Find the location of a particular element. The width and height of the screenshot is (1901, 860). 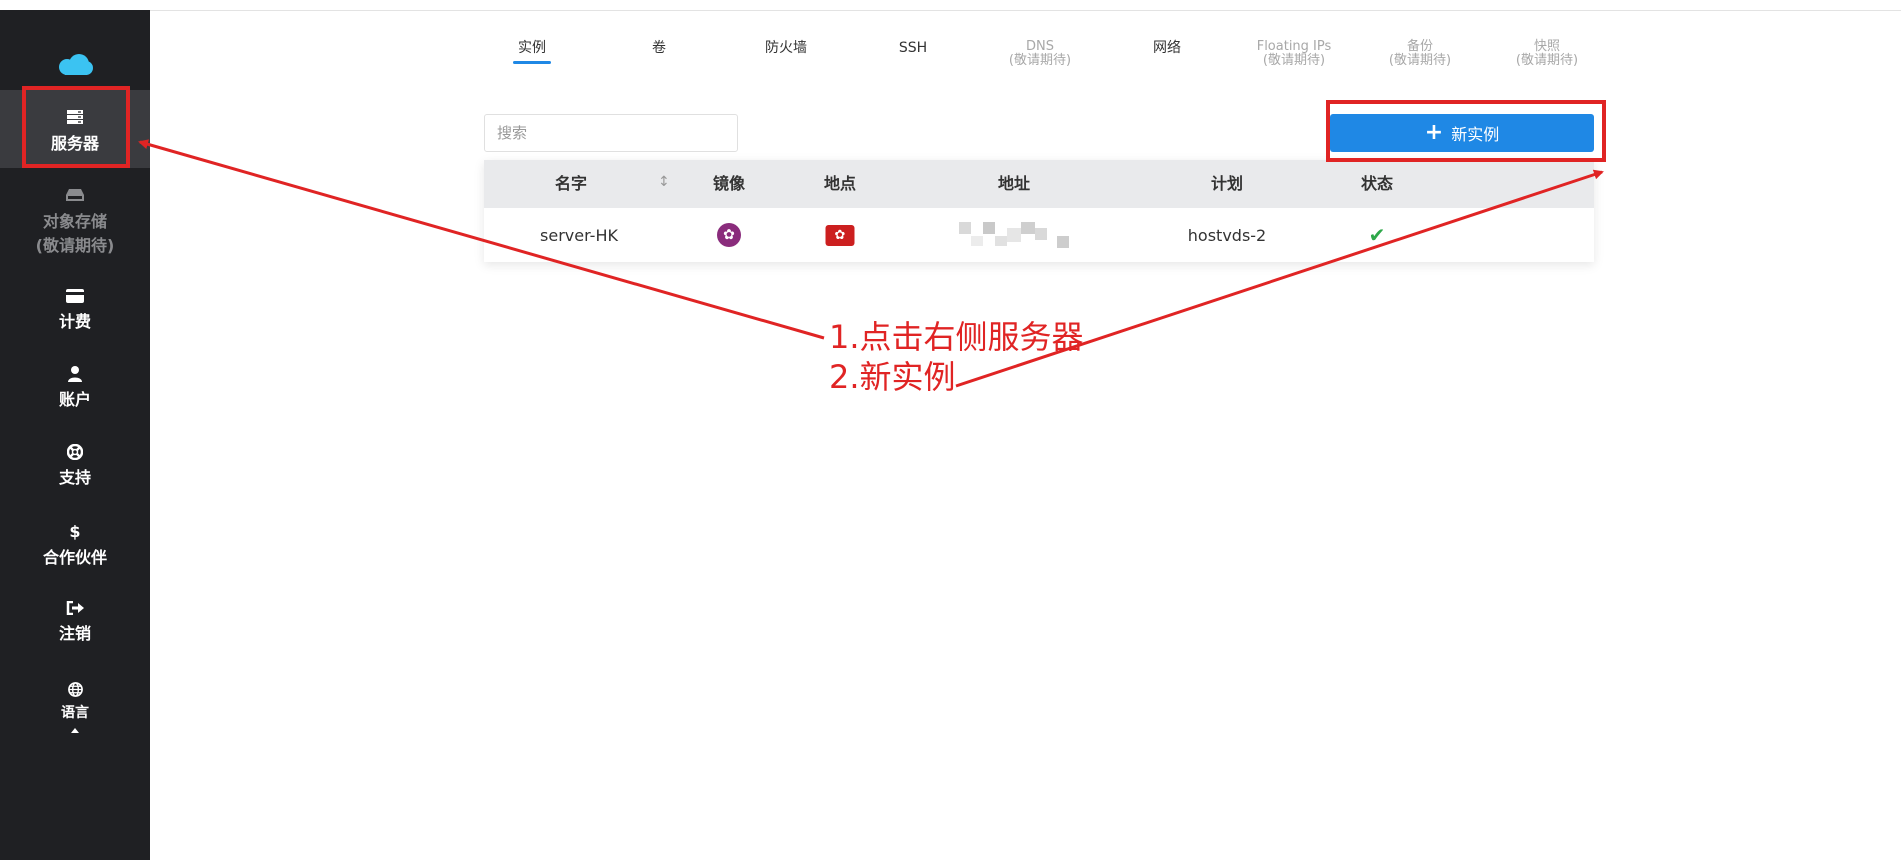

column-header-plan: 计划 is located at coordinates (1227, 183).